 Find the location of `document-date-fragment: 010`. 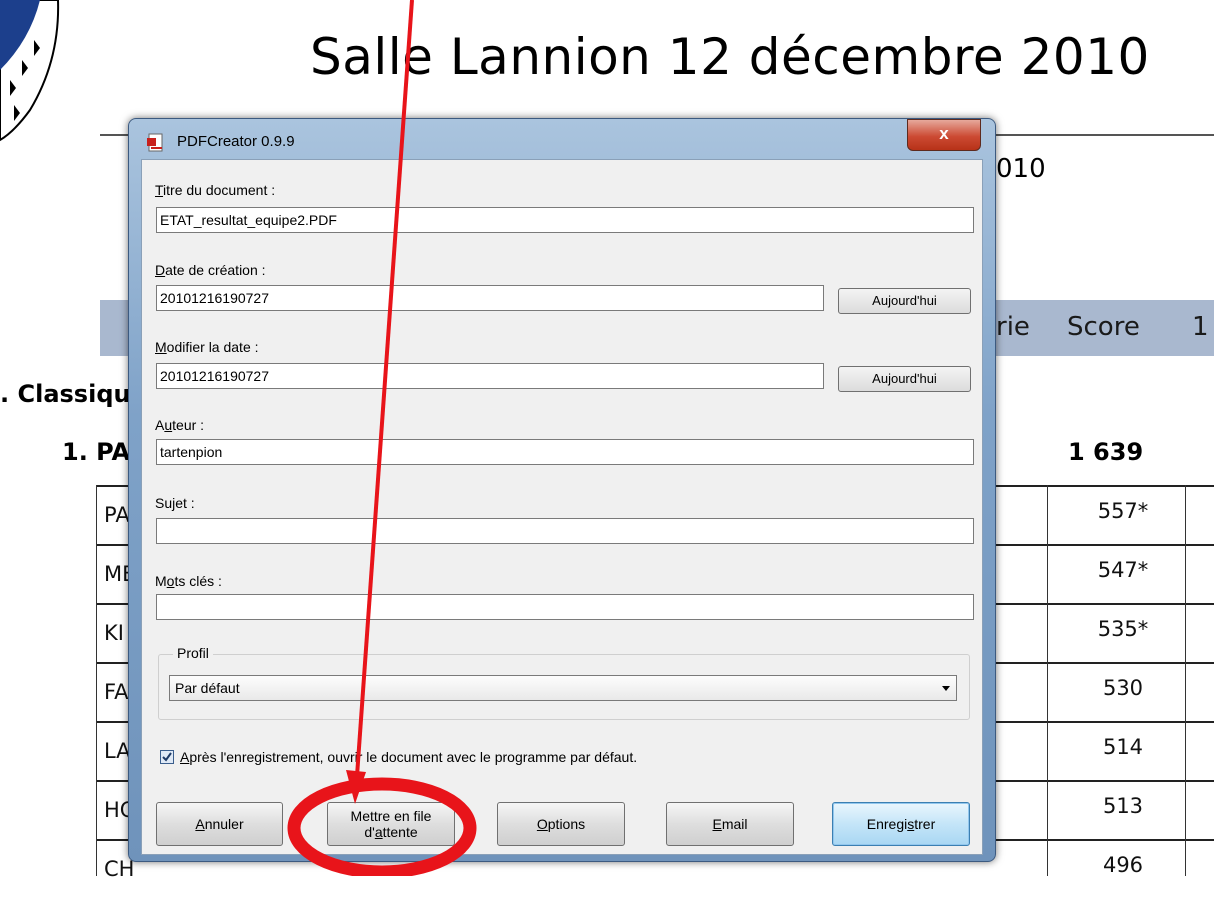

document-date-fragment: 010 is located at coordinates (1021, 169).